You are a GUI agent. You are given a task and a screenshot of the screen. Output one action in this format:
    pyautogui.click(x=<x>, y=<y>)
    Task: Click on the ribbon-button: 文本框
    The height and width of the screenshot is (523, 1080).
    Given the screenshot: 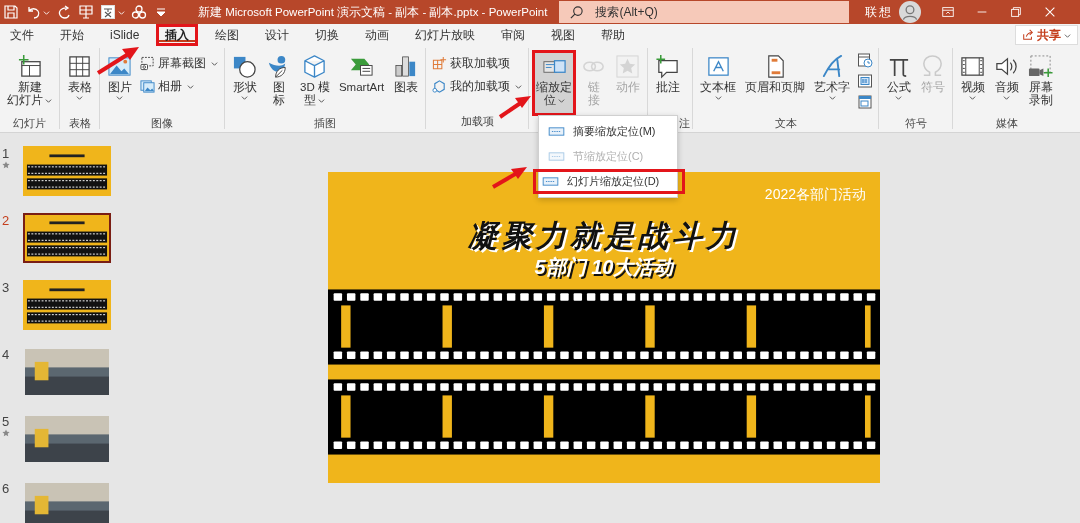 What is the action you would take?
    pyautogui.click(x=718, y=83)
    